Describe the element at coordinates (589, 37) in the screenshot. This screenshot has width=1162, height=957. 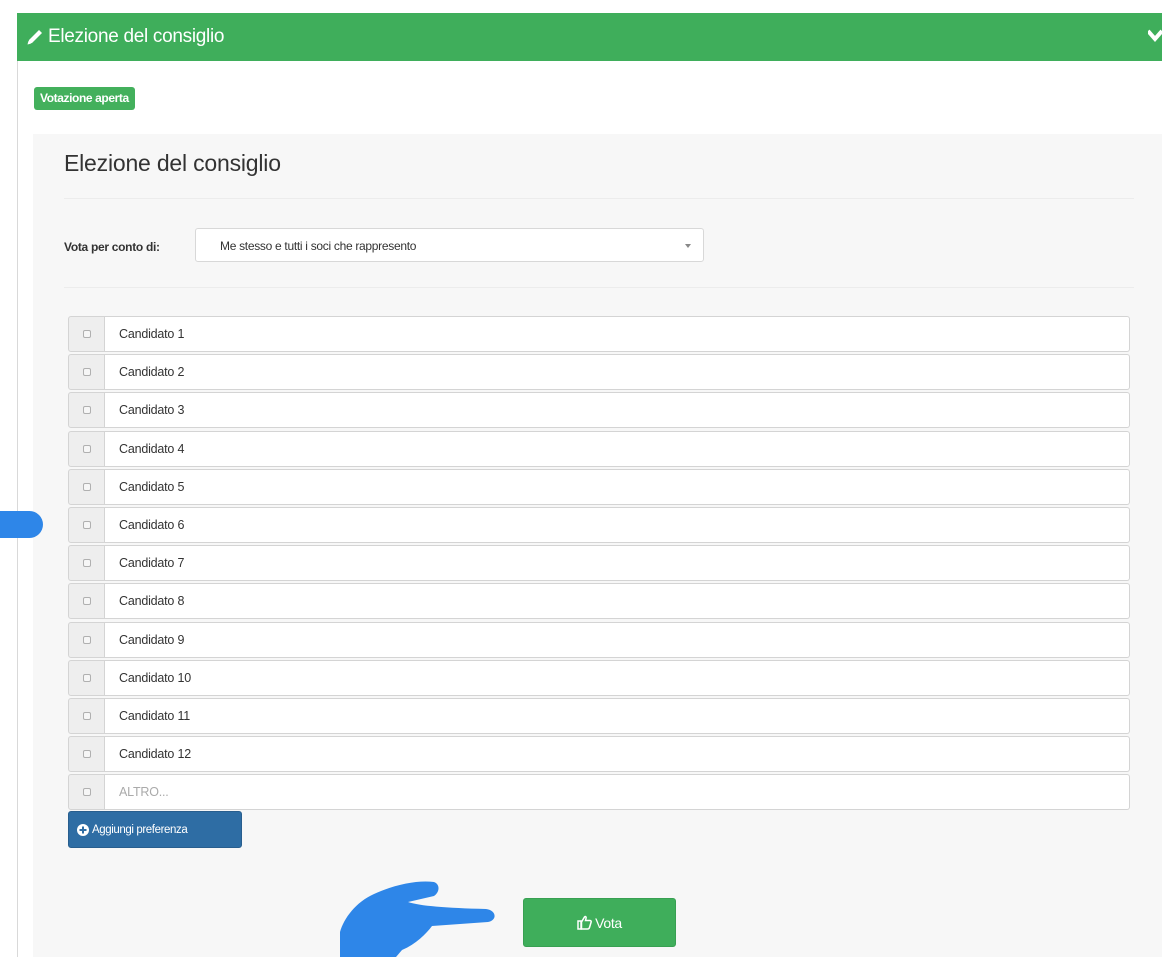
I see `panel-header: Elezione del consiglio` at that location.